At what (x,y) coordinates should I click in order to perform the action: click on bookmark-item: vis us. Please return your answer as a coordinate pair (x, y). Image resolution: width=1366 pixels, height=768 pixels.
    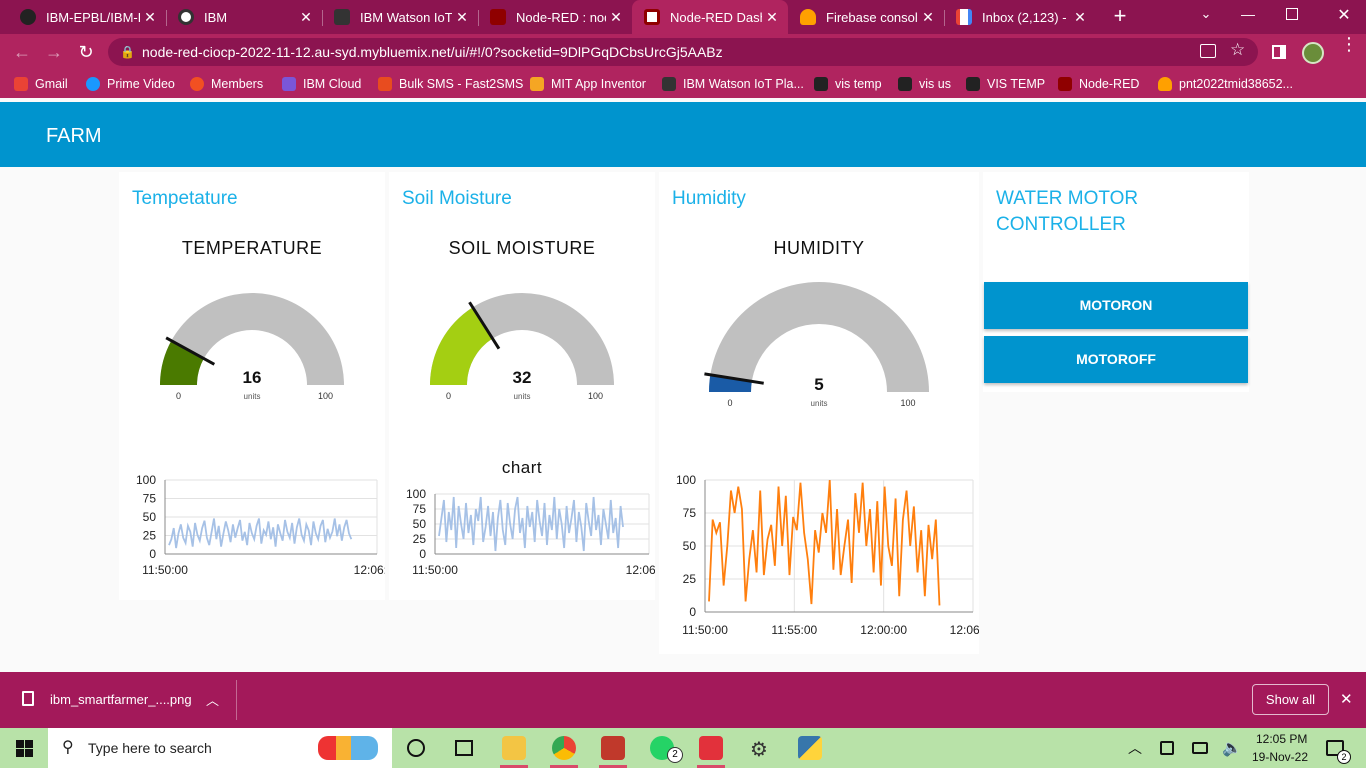
    Looking at the image, I should click on (924, 84).